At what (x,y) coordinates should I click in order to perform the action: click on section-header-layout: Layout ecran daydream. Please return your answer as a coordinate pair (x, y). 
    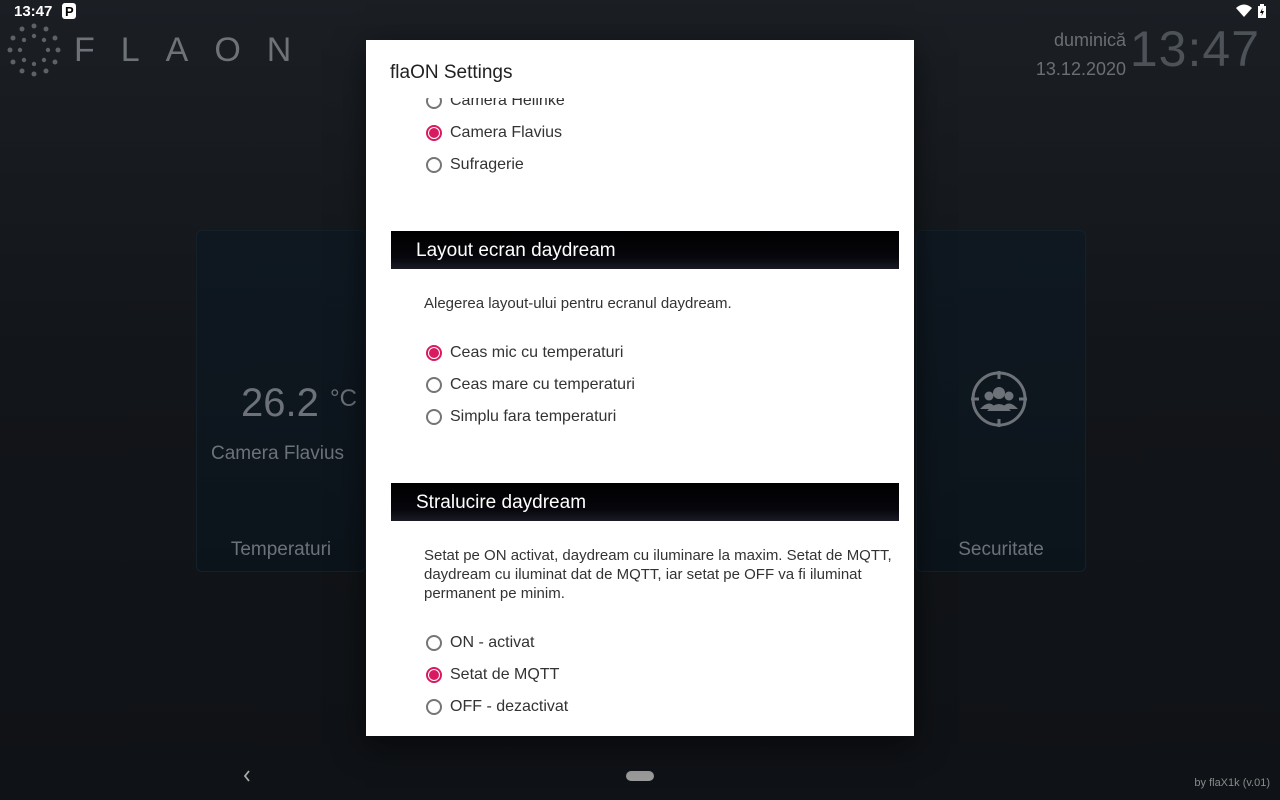
    Looking at the image, I should click on (645, 250).